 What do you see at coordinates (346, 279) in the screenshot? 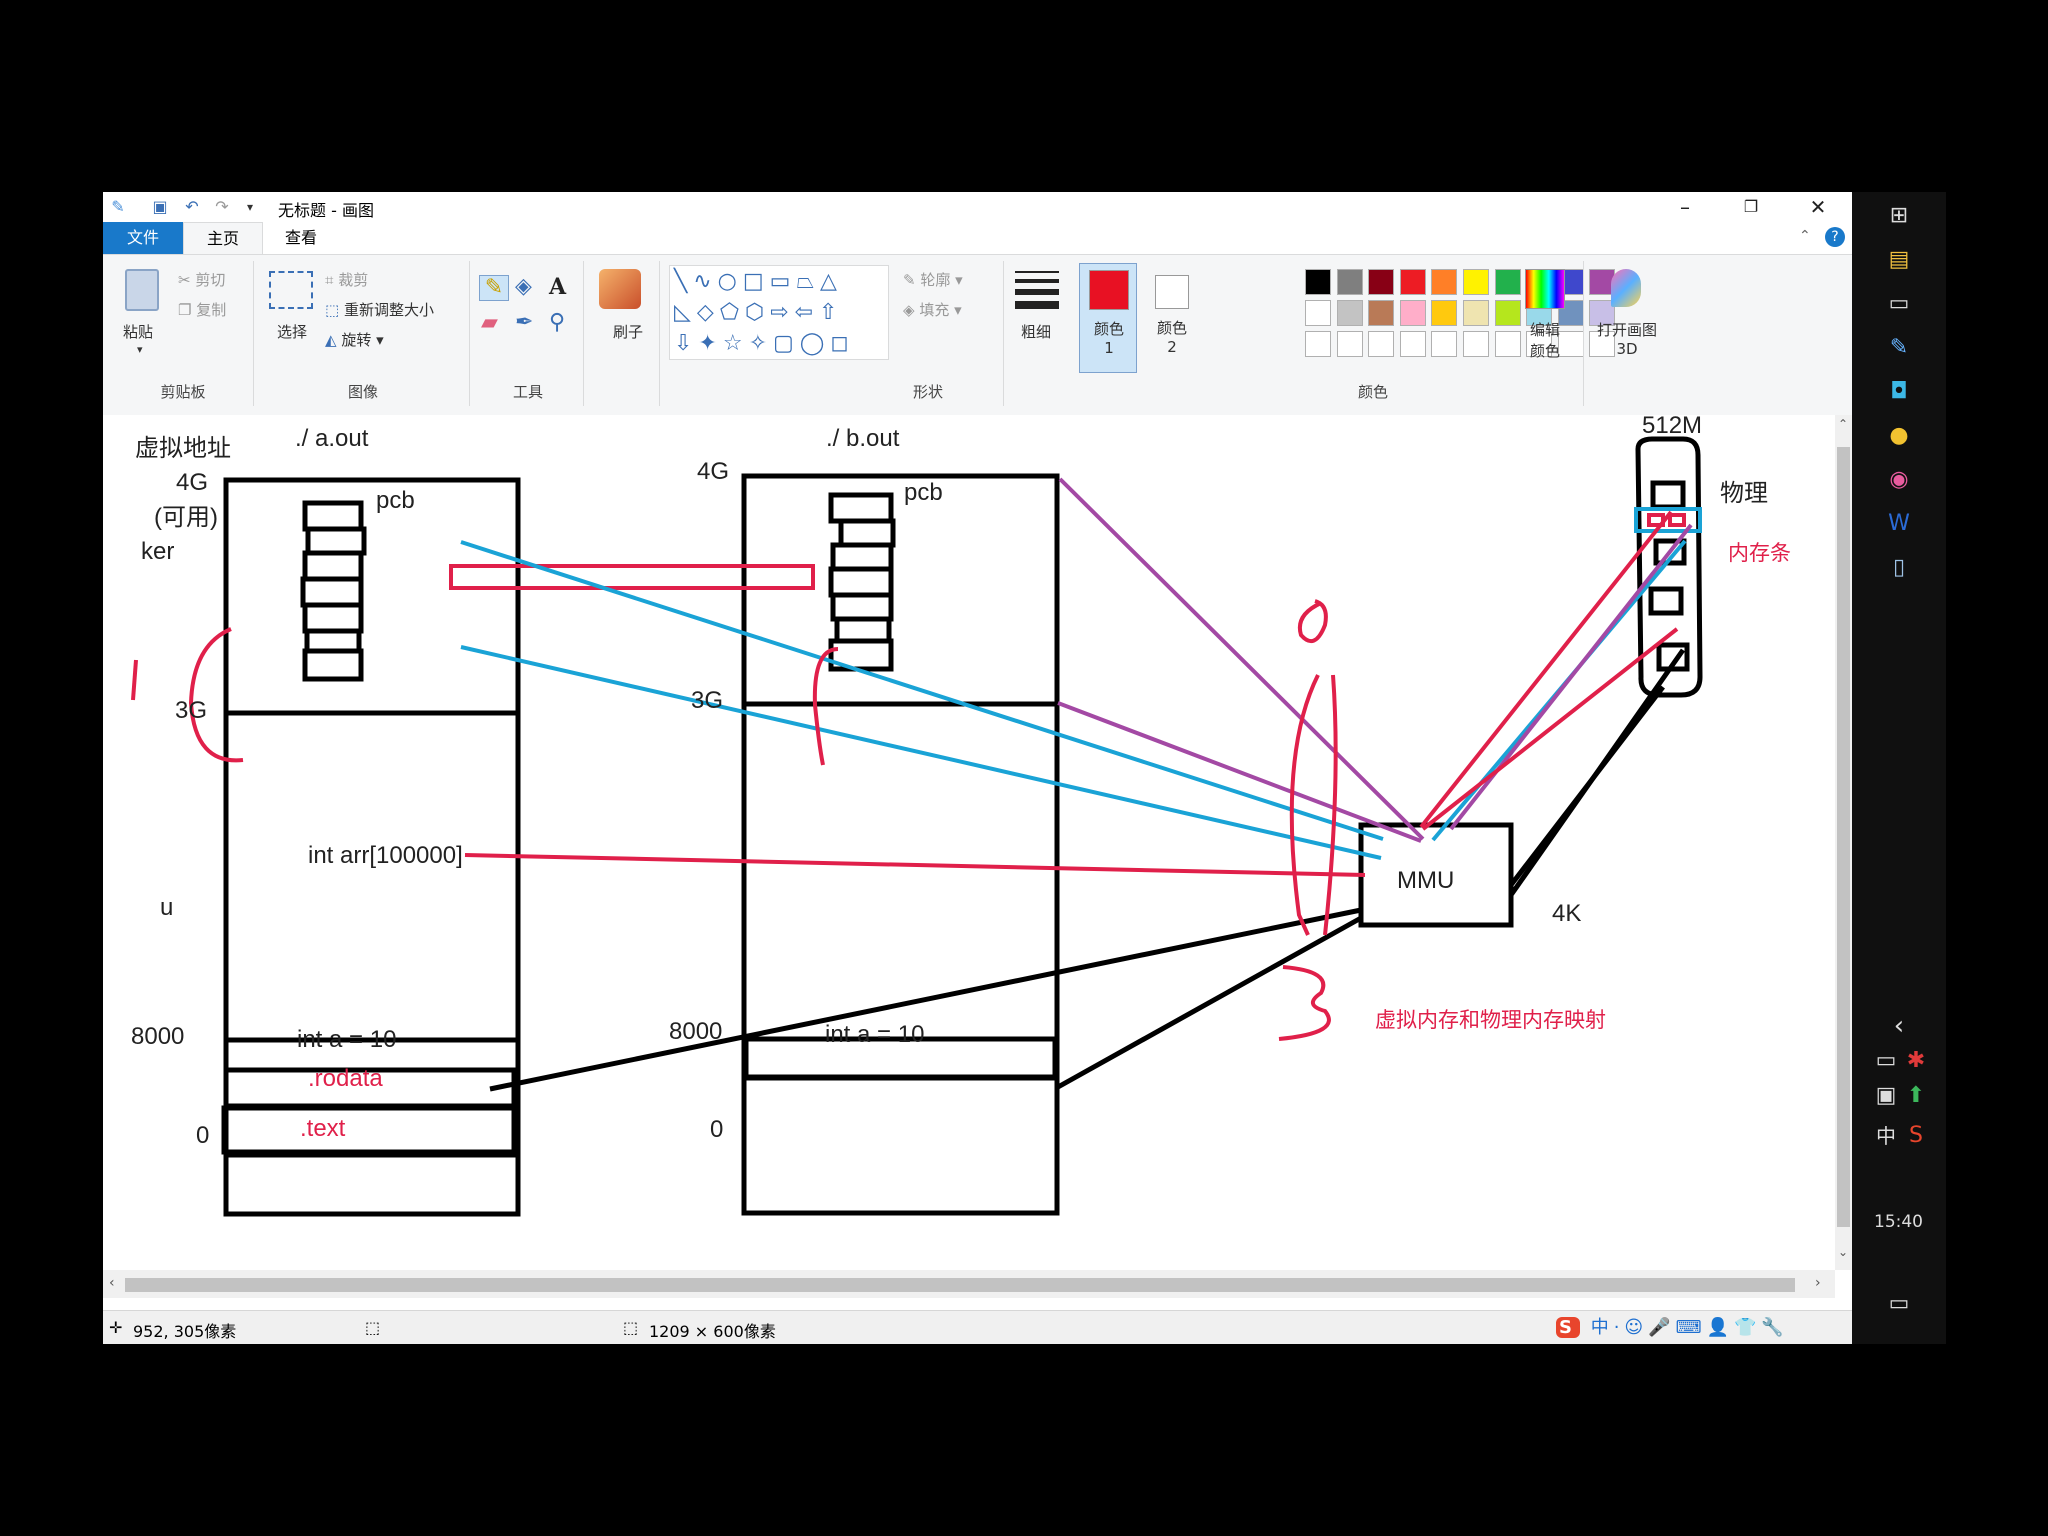
I see `crop-button: ⌗ 裁剪` at bounding box center [346, 279].